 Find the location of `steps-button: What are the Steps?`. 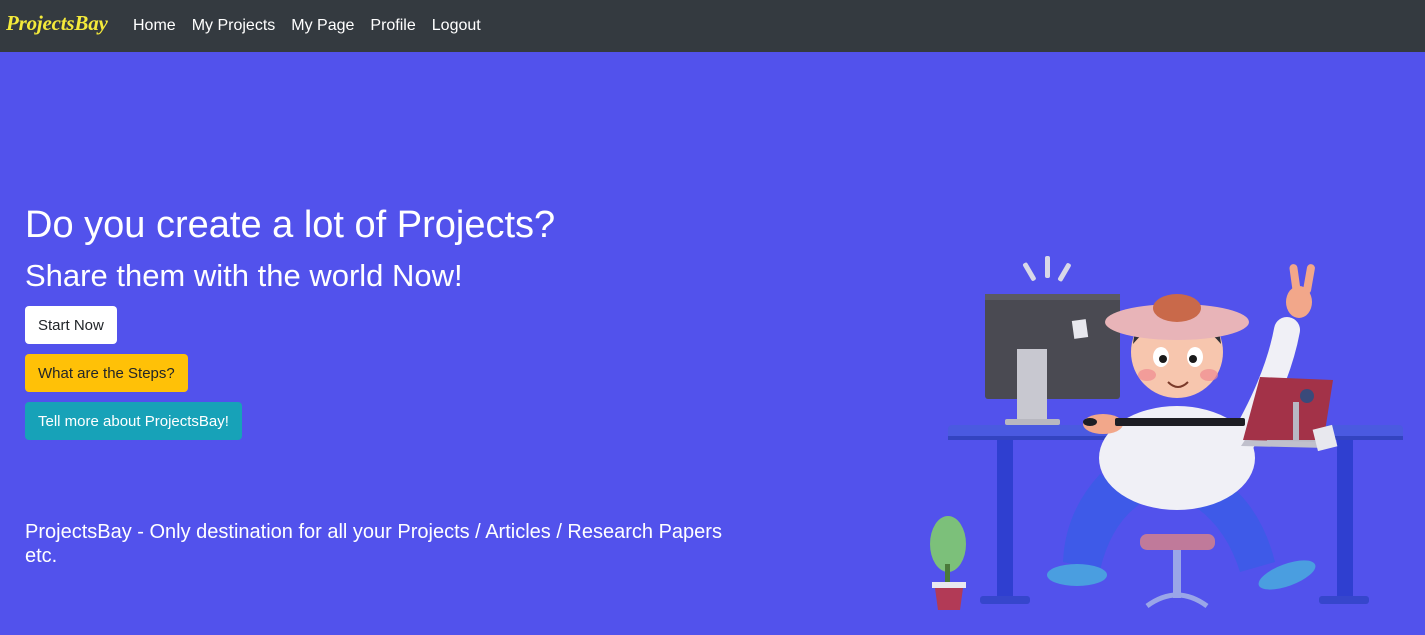

steps-button: What are the Steps? is located at coordinates (106, 373).